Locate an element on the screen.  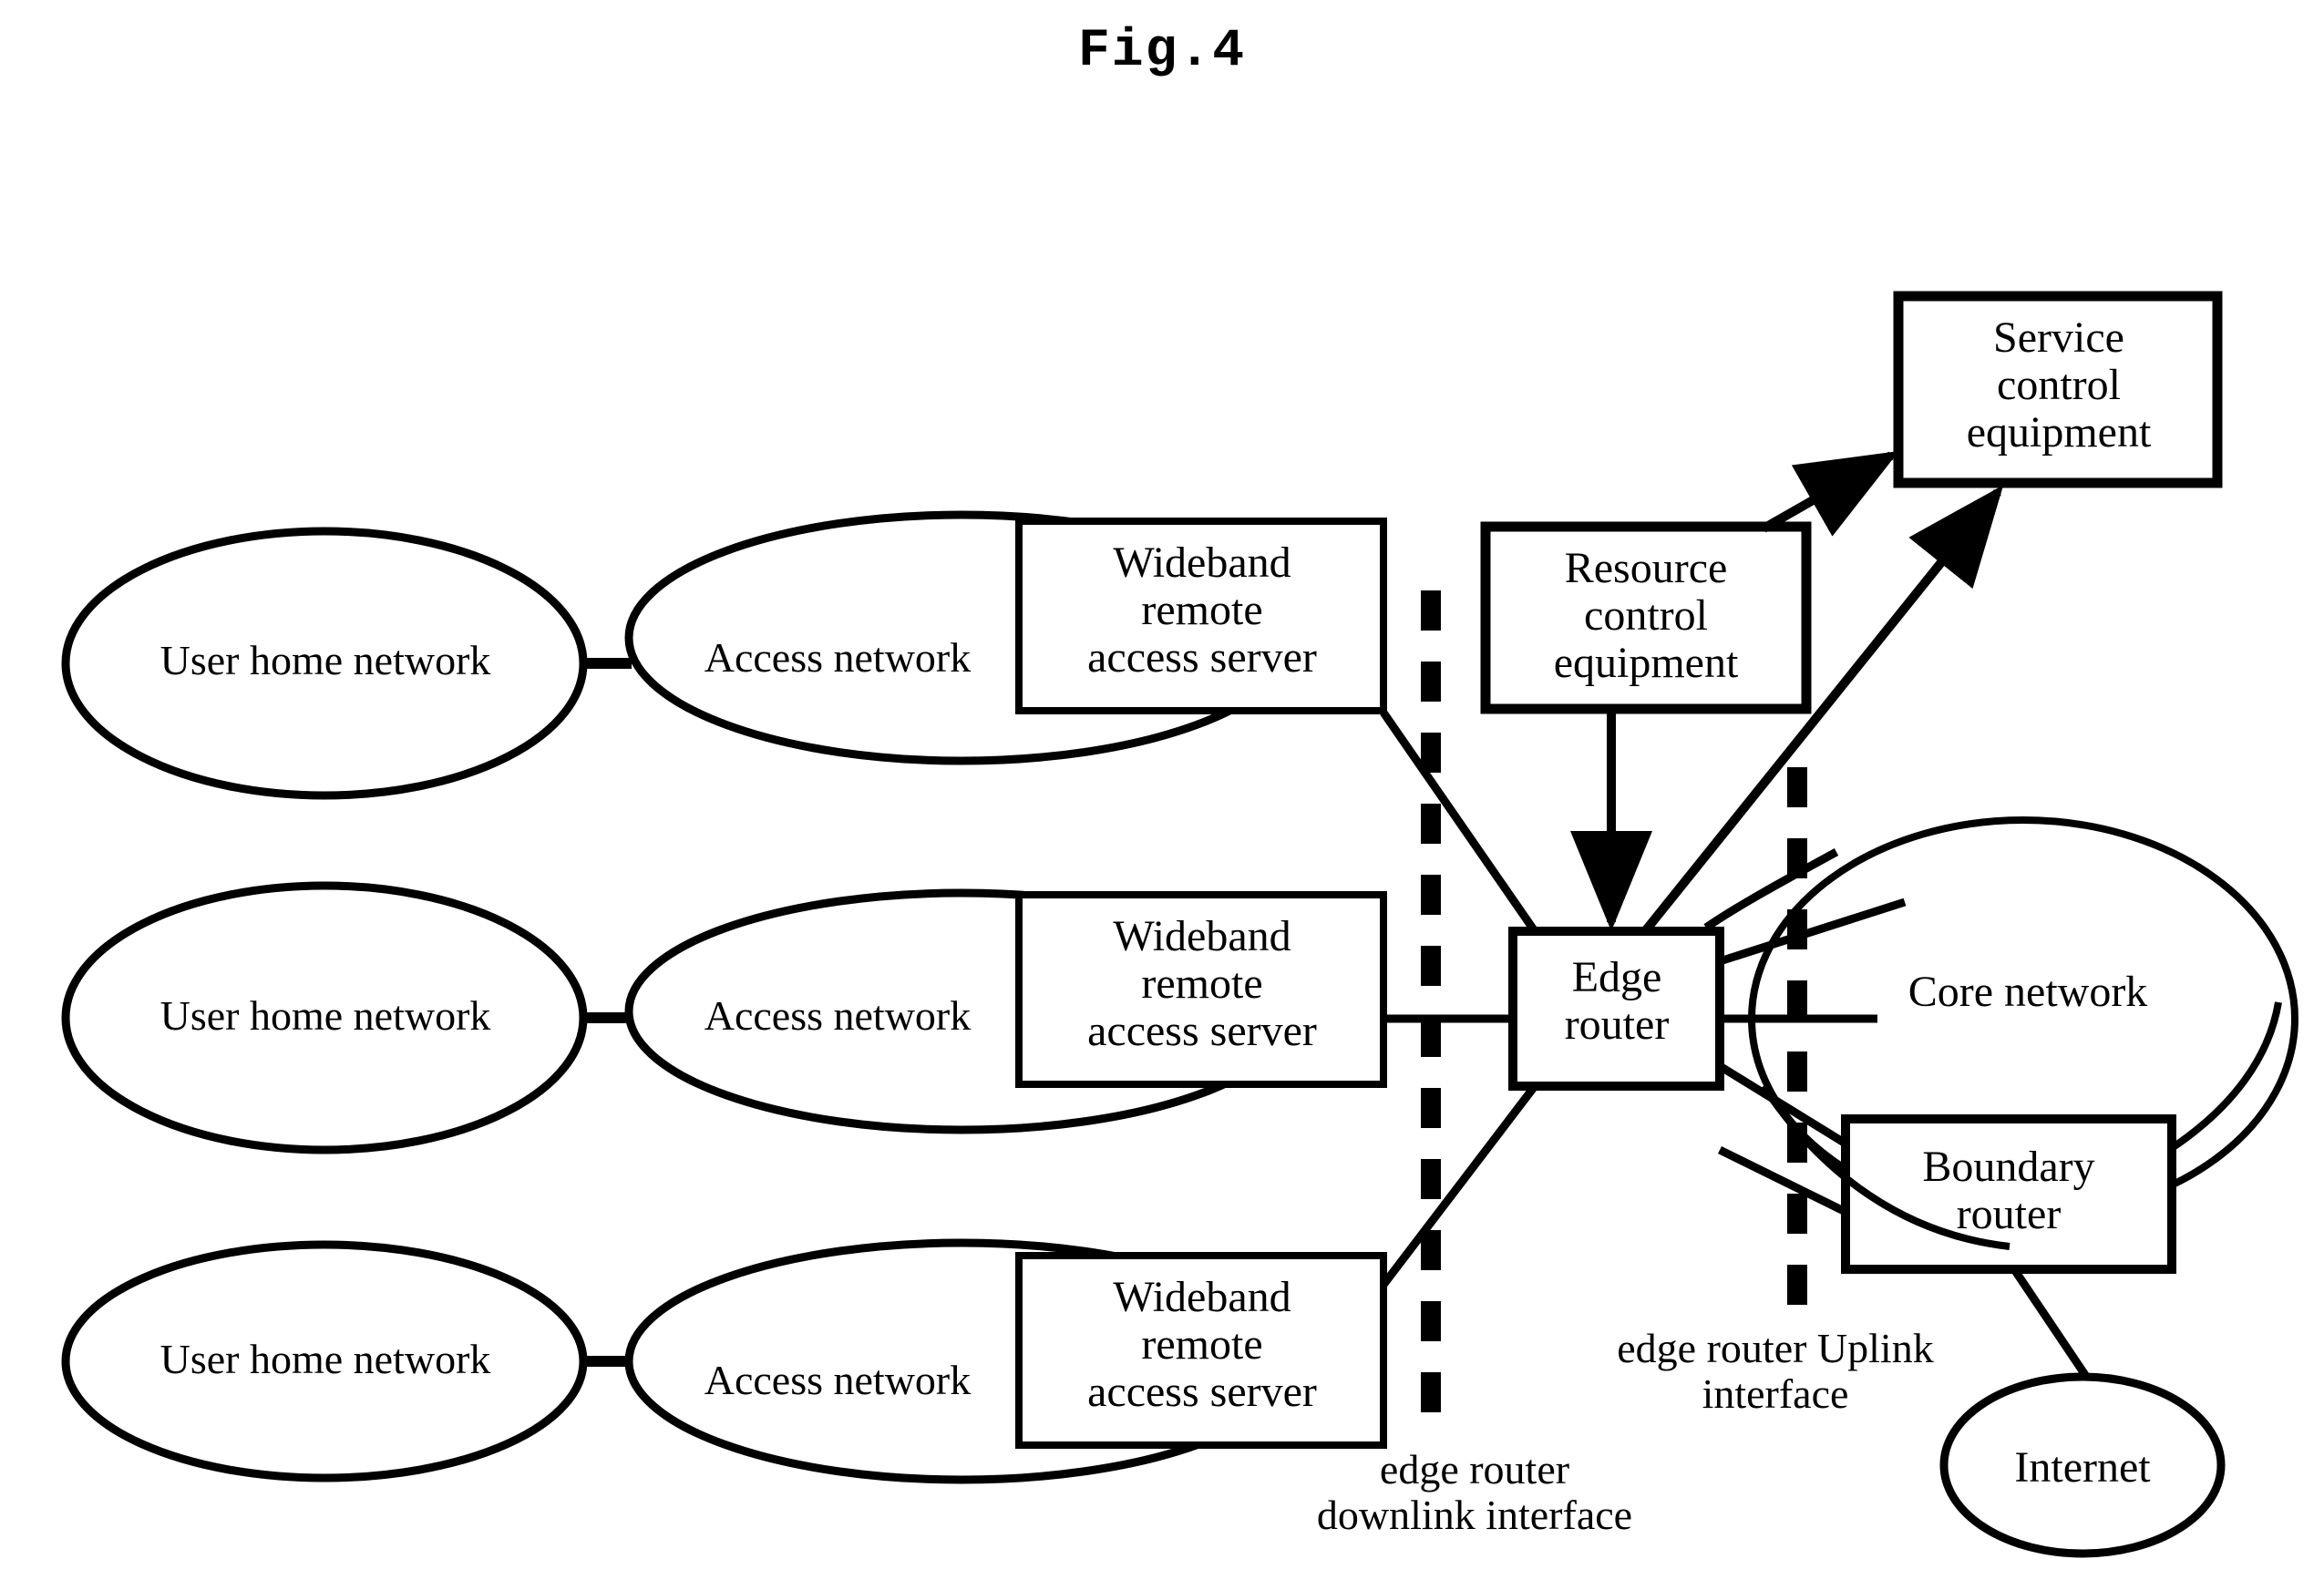
link-edge-router-to-boundary-router-lower is located at coordinates (1782, 1180).